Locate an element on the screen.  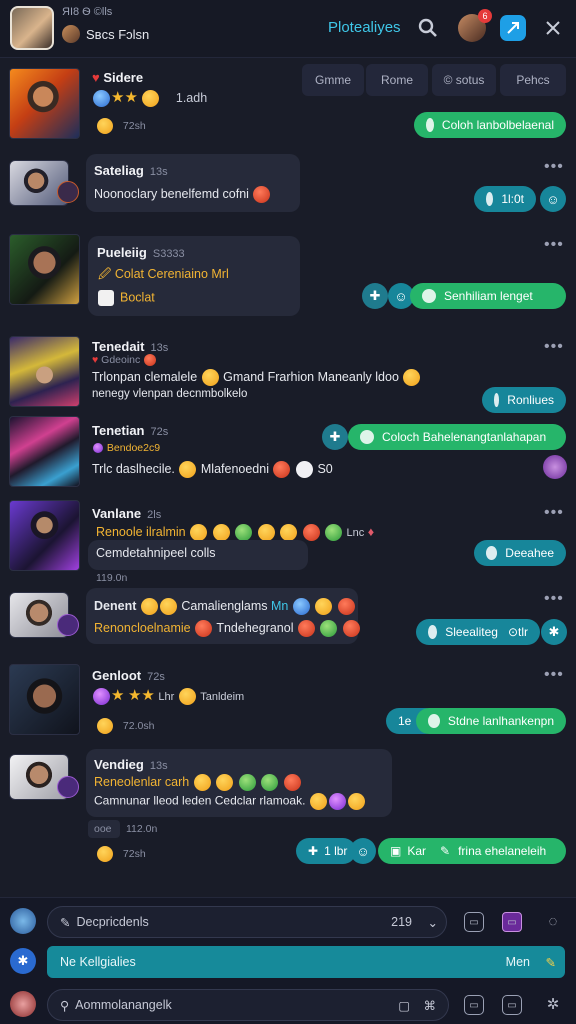
chat-icon: ◌ is located at coordinates (553, 921).